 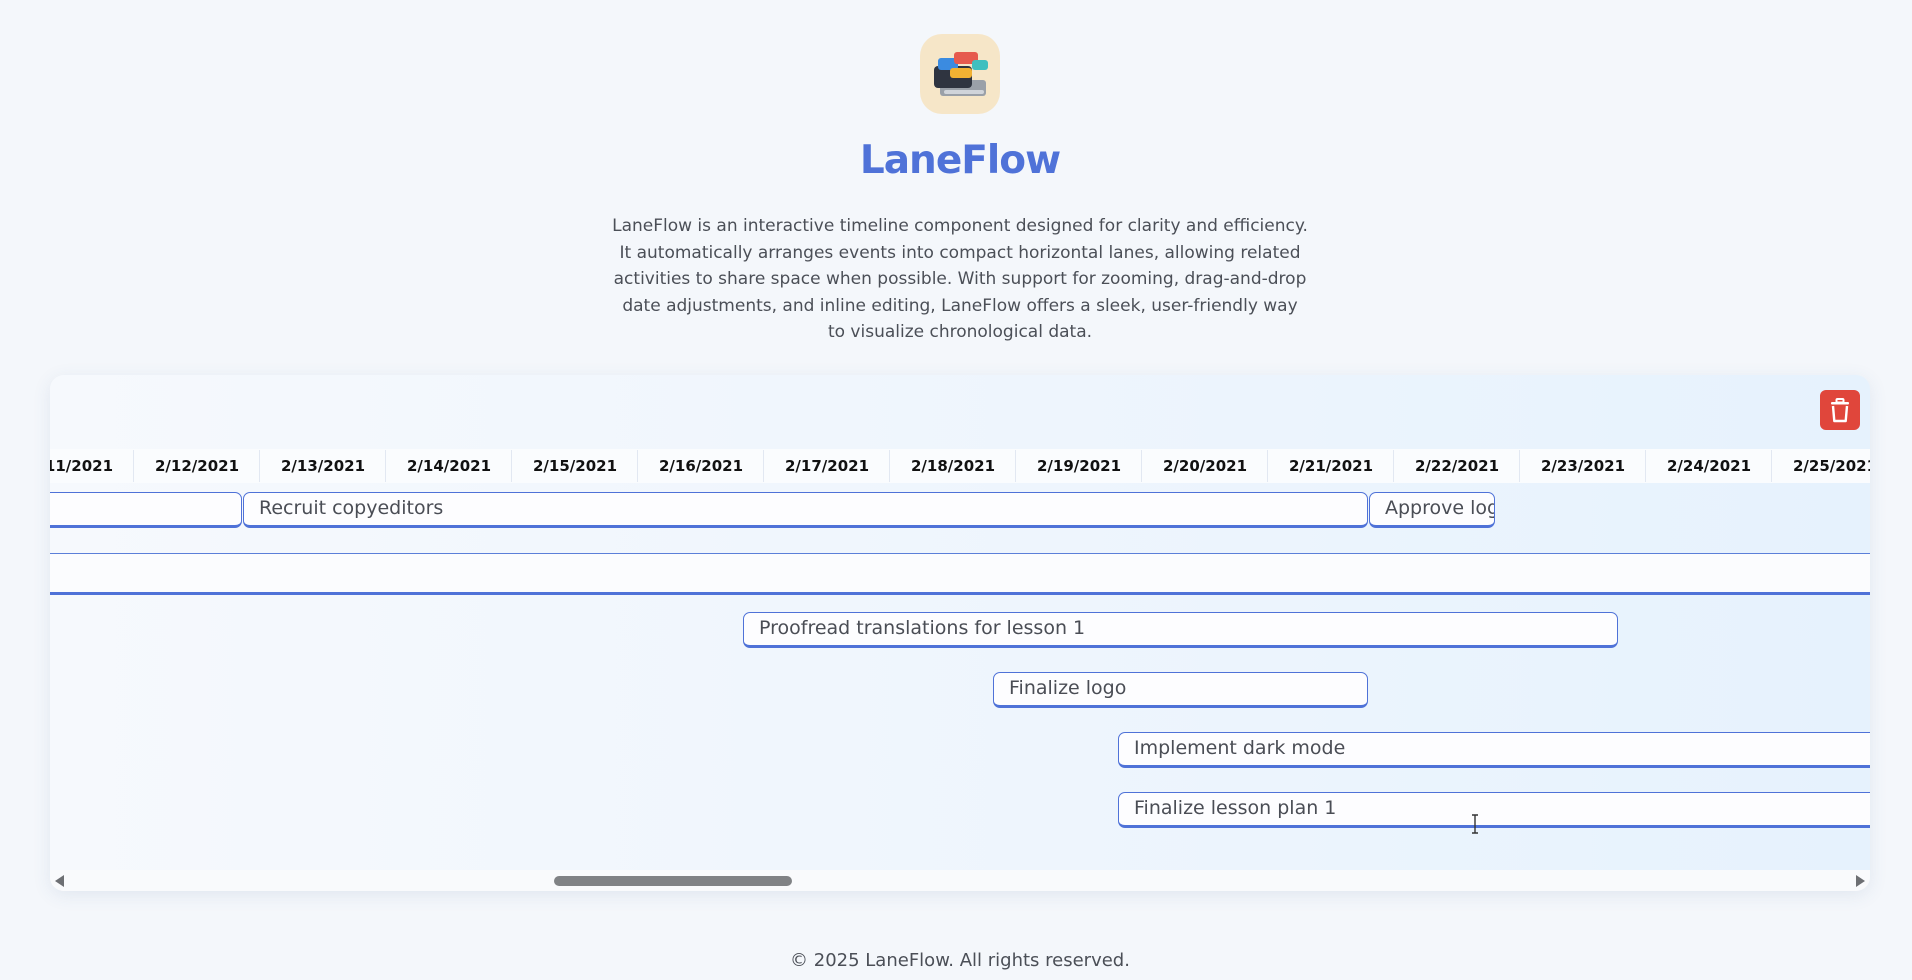 I want to click on timeline-event: Finalize lesson plan 1, so click(x=1494, y=810).